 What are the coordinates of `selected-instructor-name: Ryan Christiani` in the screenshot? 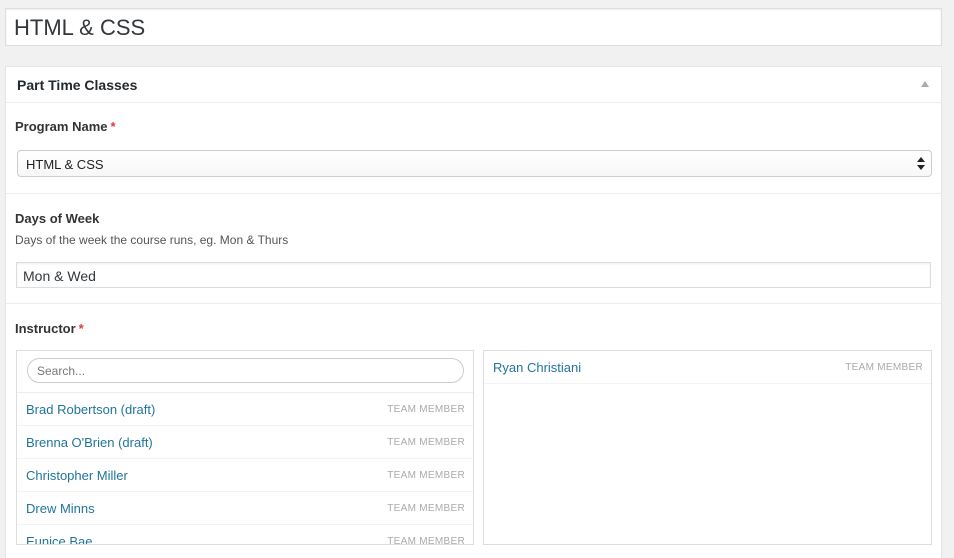 It's located at (537, 367).